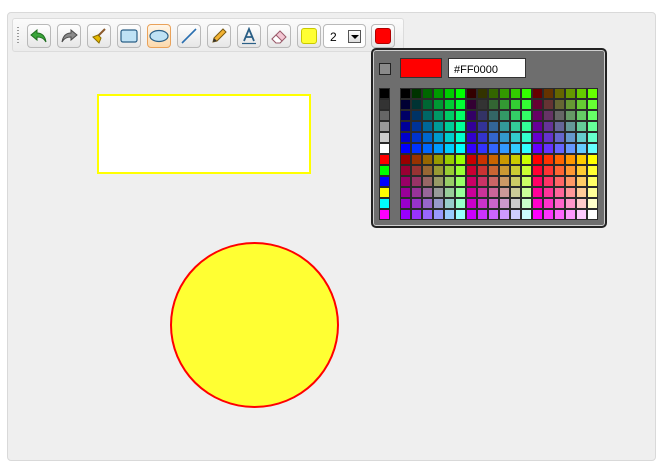  Describe the element at coordinates (159, 36) in the screenshot. I see `ellipse-tool-button` at that location.